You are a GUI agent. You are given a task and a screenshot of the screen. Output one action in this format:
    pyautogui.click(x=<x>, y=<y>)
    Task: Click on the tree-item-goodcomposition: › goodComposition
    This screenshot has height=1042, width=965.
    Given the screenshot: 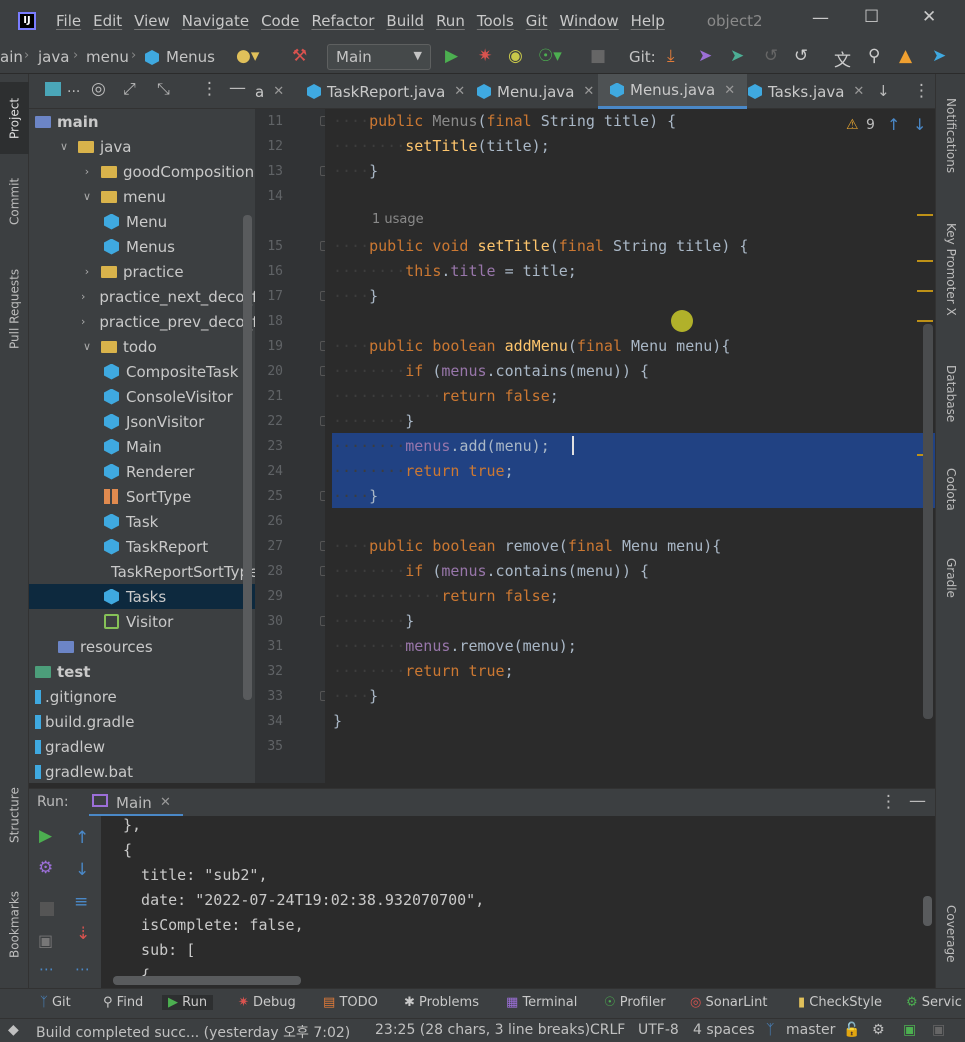 What is the action you would take?
    pyautogui.click(x=142, y=171)
    